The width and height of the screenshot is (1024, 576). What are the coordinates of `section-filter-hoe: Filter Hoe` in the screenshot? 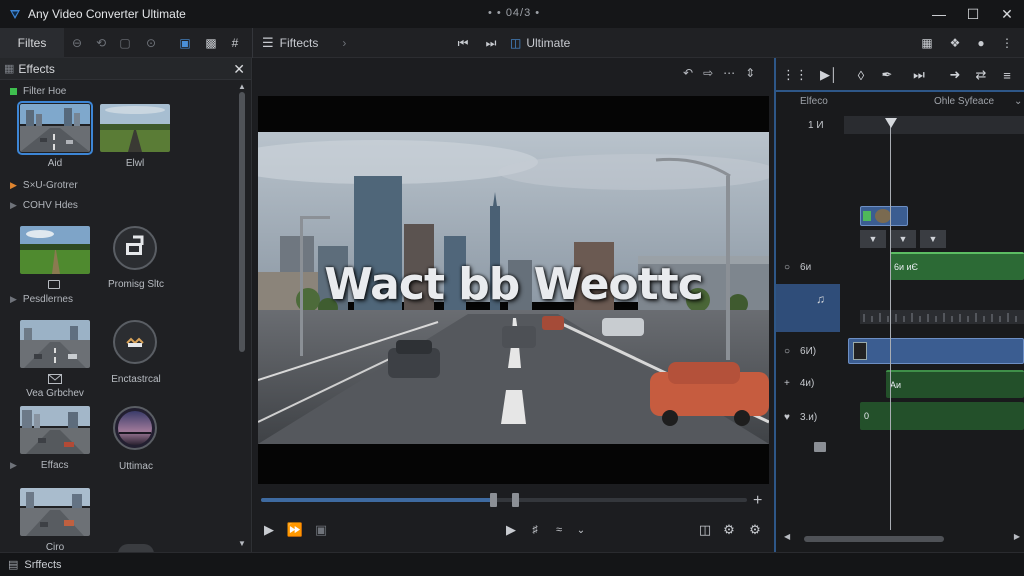 It's located at (38, 91).